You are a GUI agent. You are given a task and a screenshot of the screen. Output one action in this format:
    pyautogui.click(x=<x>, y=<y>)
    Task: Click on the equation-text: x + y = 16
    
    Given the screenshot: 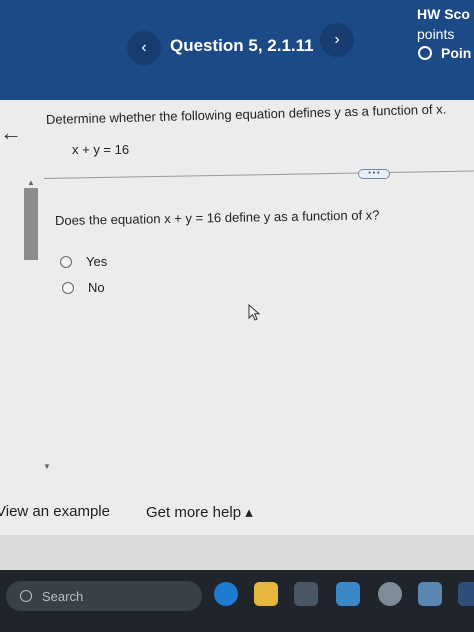 What is the action you would take?
    pyautogui.click(x=101, y=149)
    